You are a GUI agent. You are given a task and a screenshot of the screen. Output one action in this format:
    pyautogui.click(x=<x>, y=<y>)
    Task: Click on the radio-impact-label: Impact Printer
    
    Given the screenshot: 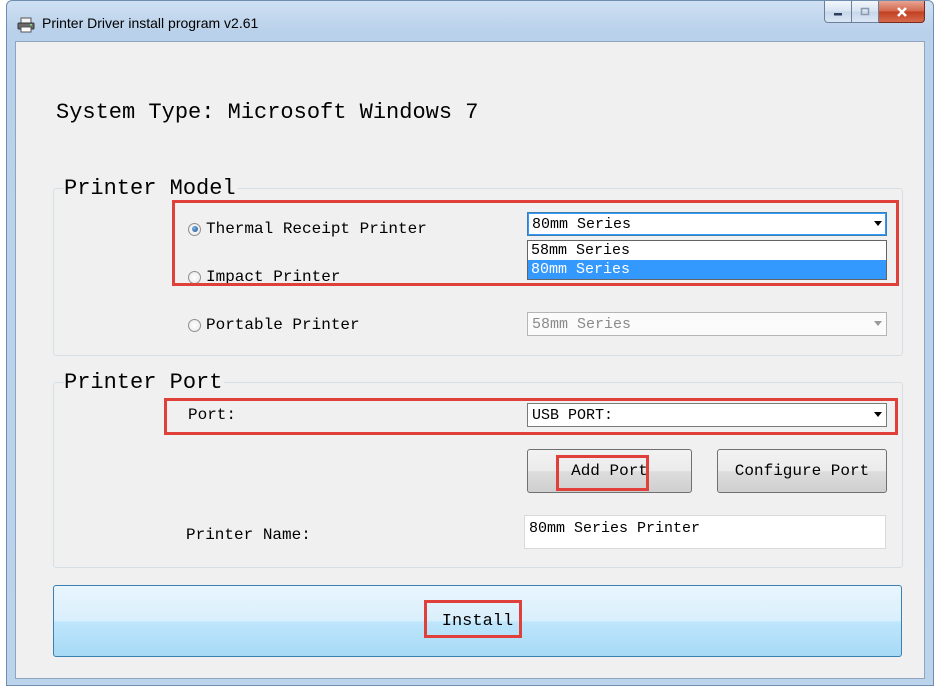 What is the action you would take?
    pyautogui.click(x=273, y=277)
    